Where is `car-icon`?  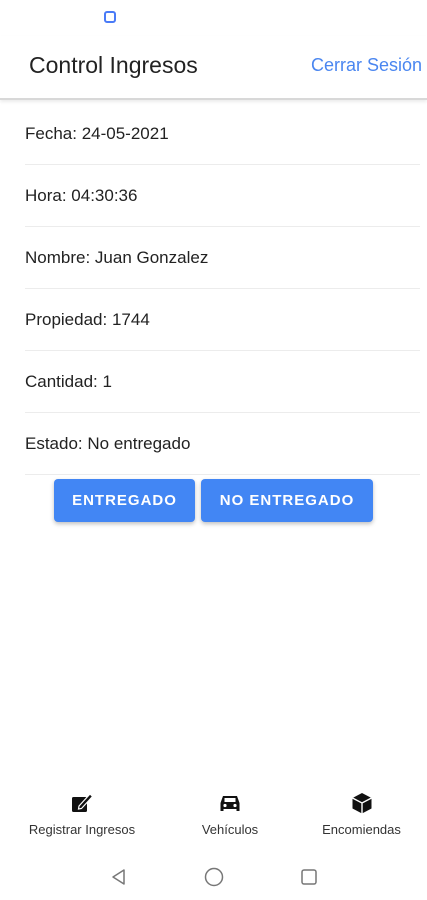
car-icon is located at coordinates (230, 803).